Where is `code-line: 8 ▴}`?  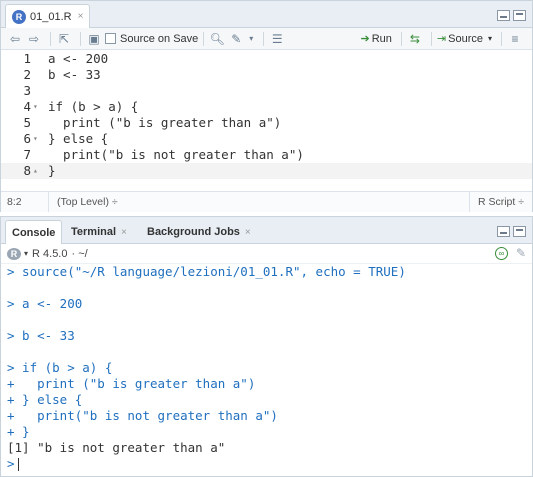
code-line: 8 ▴} is located at coordinates (266, 171).